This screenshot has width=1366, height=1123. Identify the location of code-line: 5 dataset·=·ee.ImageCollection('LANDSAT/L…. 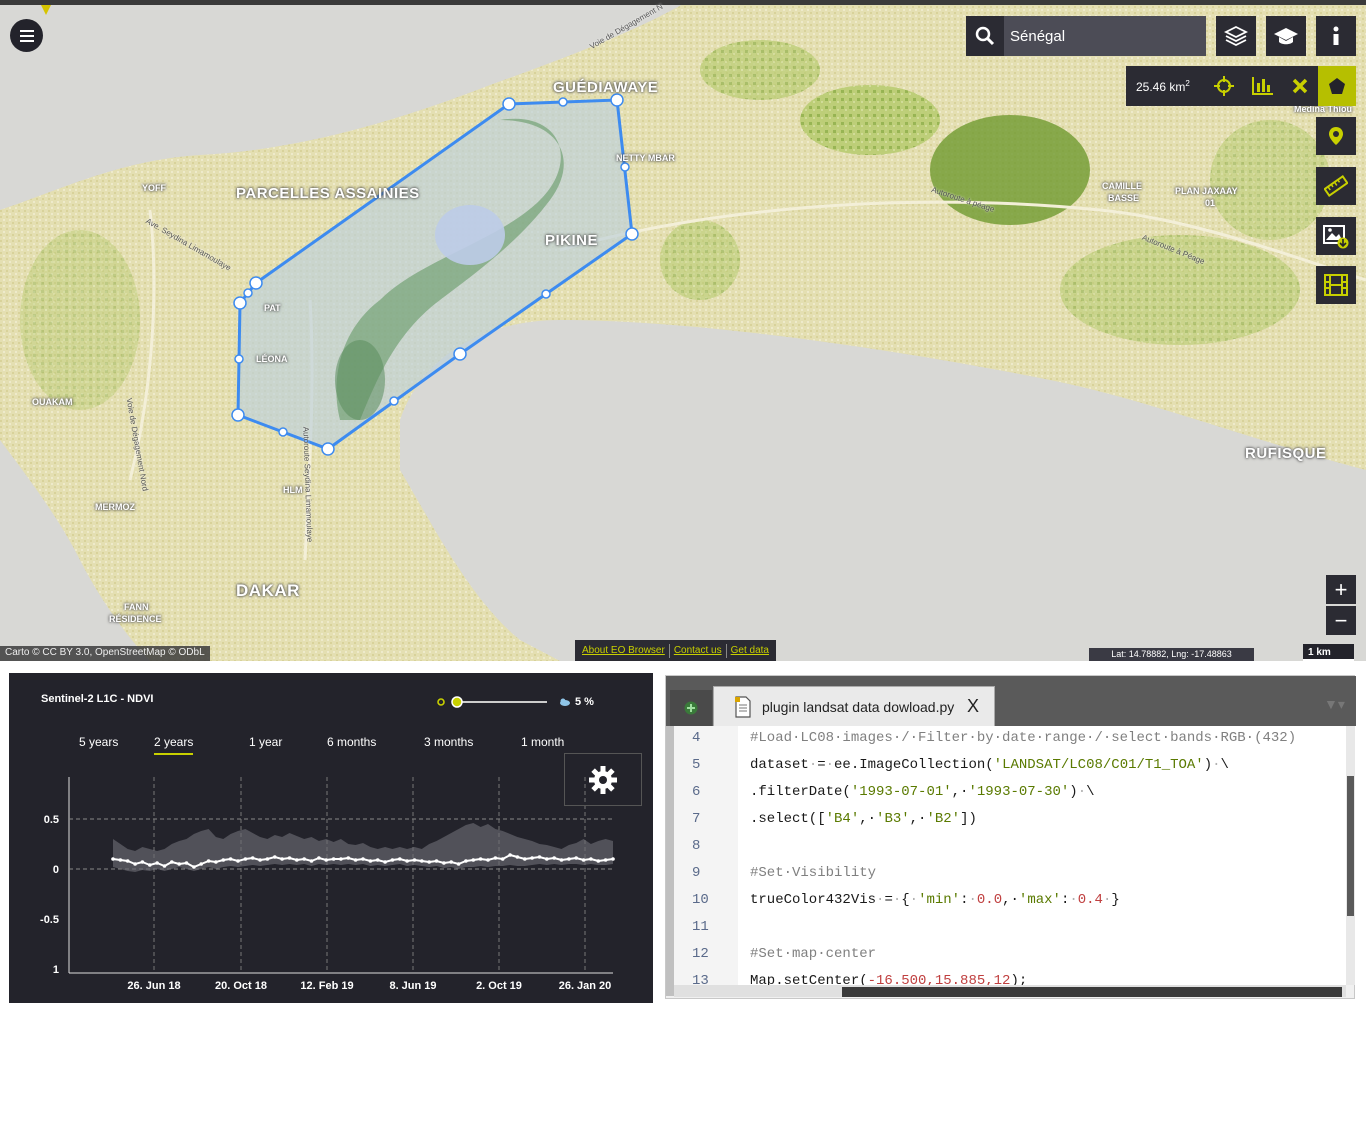
(1010, 765).